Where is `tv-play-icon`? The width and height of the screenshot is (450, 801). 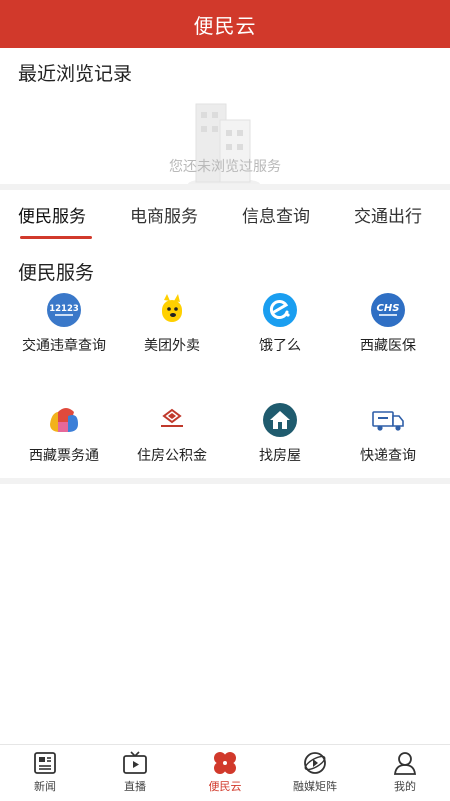
tv-play-icon is located at coordinates (135, 762).